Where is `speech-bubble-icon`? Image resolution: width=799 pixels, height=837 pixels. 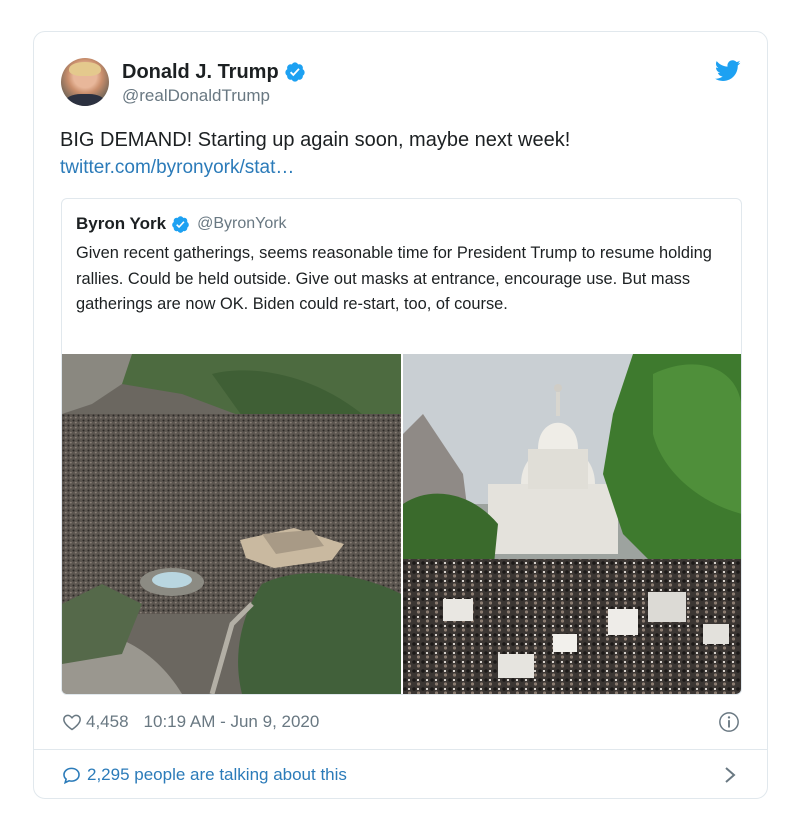 speech-bubble-icon is located at coordinates (71, 775).